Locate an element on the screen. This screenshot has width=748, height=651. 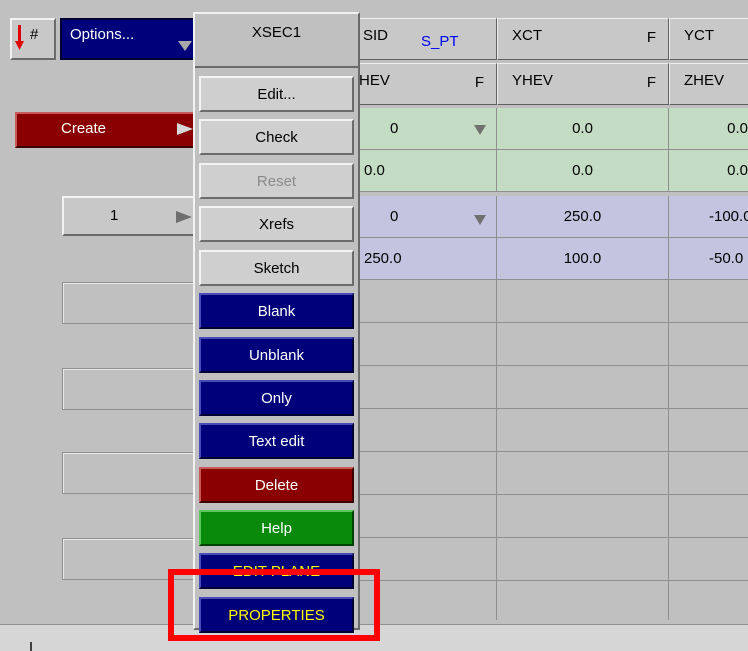
header-xct-flag: F is located at coordinates (651, 37).